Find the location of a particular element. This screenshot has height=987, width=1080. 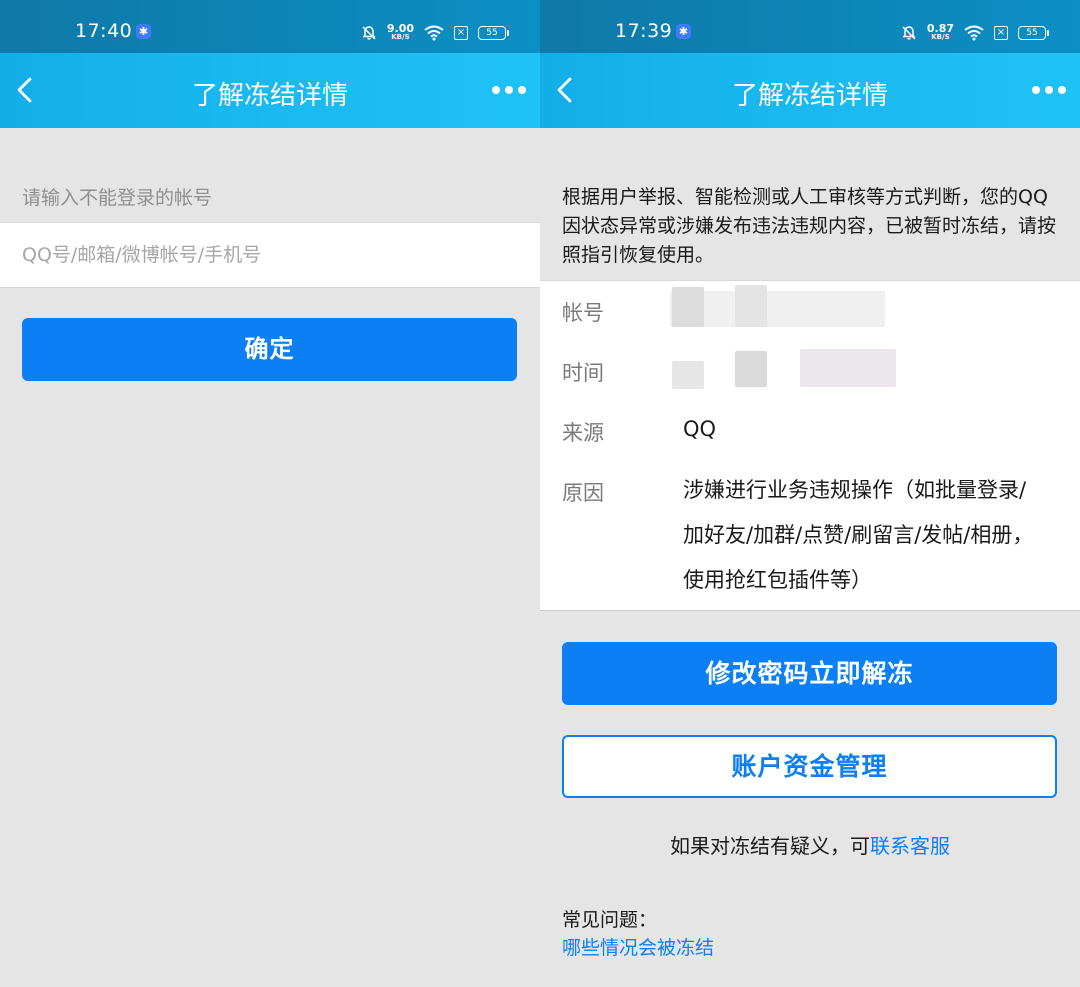

account-input-row is located at coordinates (270, 255).